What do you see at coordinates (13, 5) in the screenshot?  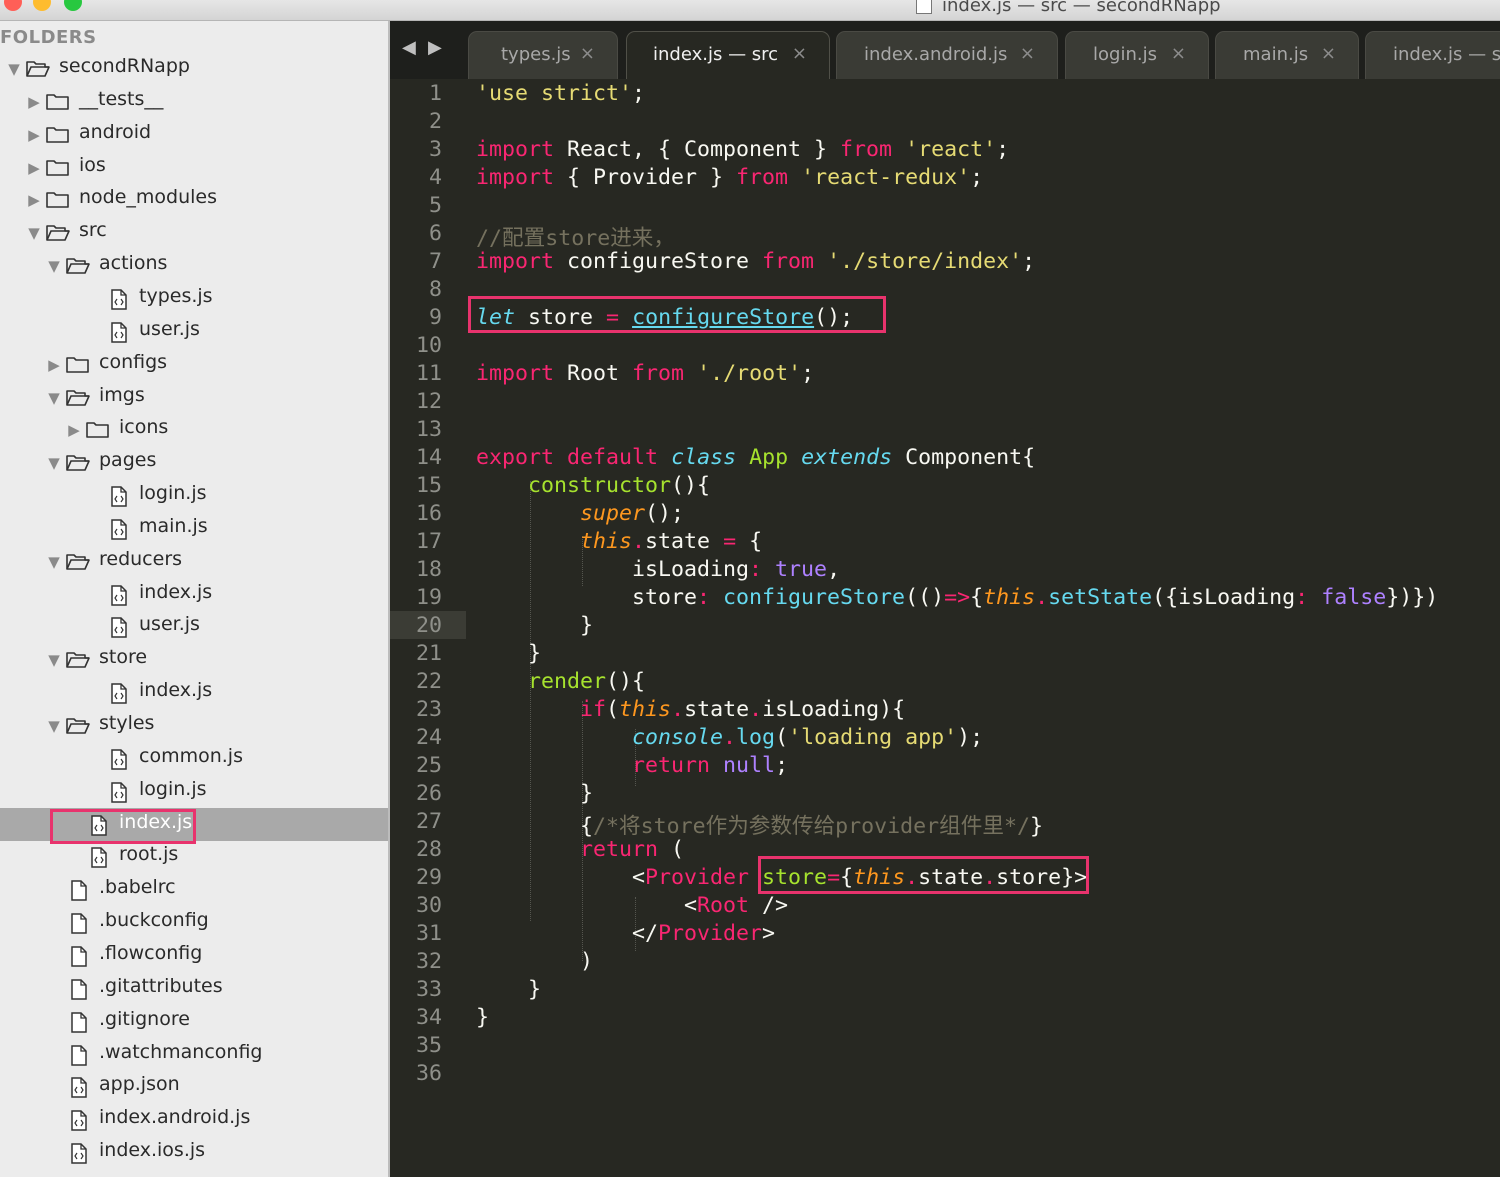 I see `close-window-button` at bounding box center [13, 5].